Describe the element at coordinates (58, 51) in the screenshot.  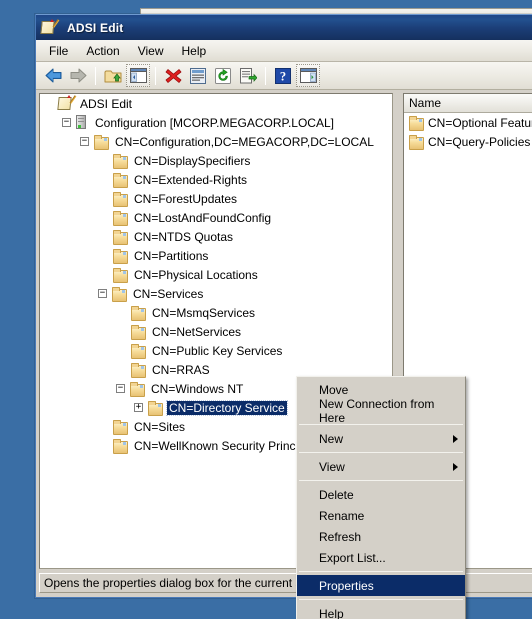
I see `menu-file: File` at that location.